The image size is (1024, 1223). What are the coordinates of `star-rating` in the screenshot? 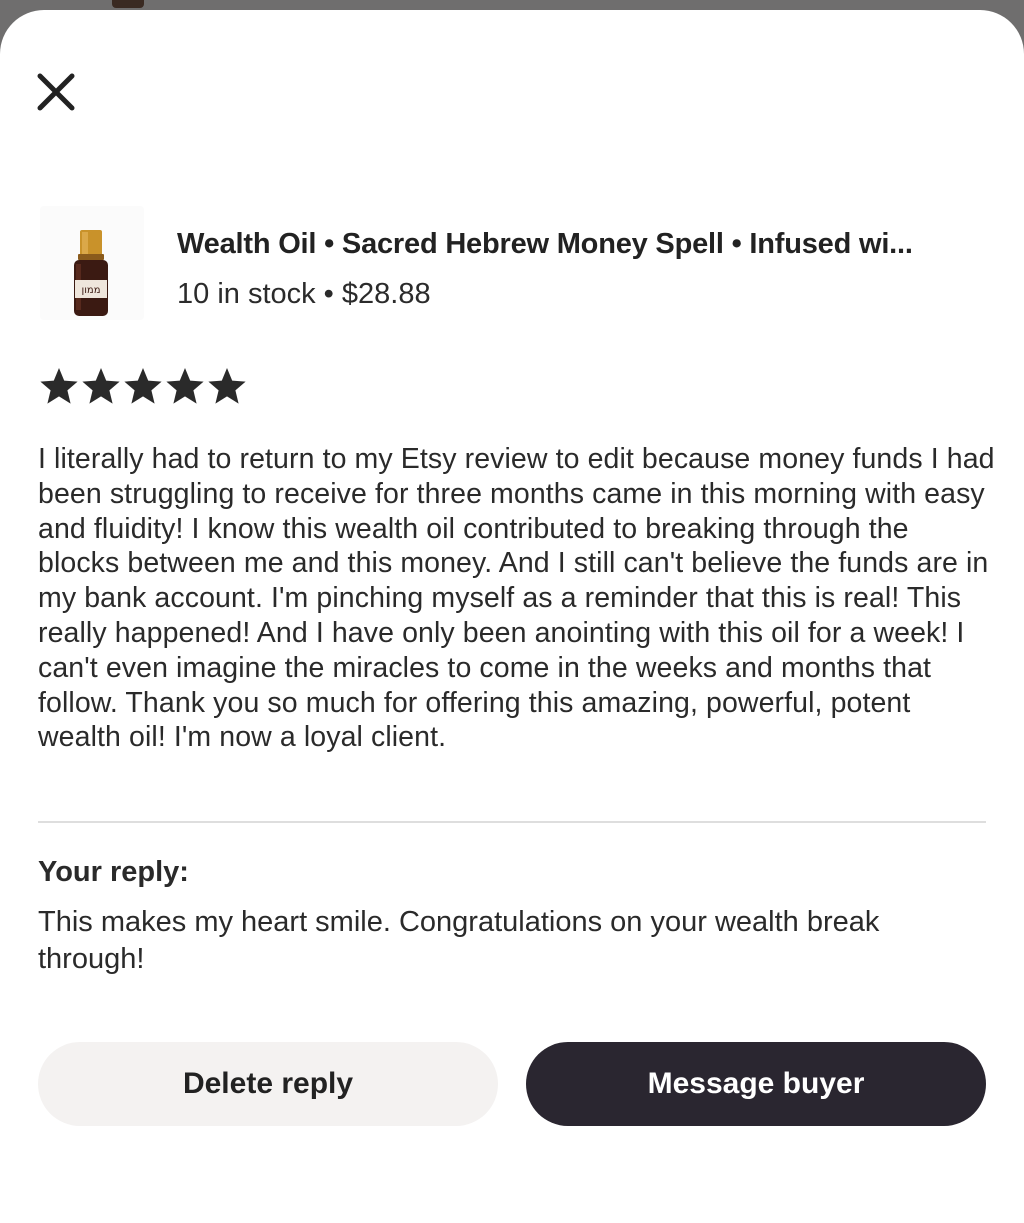 It's located at (143, 386).